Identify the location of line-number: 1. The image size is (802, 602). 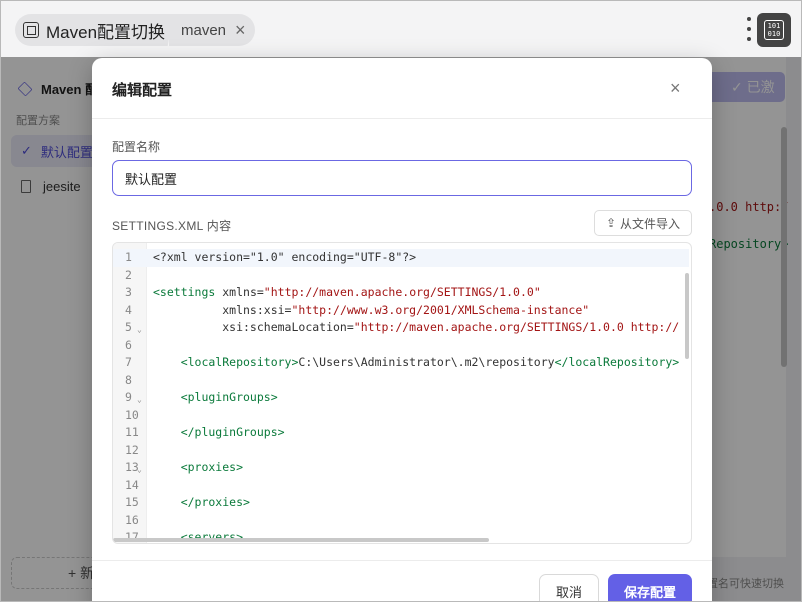
(128, 257).